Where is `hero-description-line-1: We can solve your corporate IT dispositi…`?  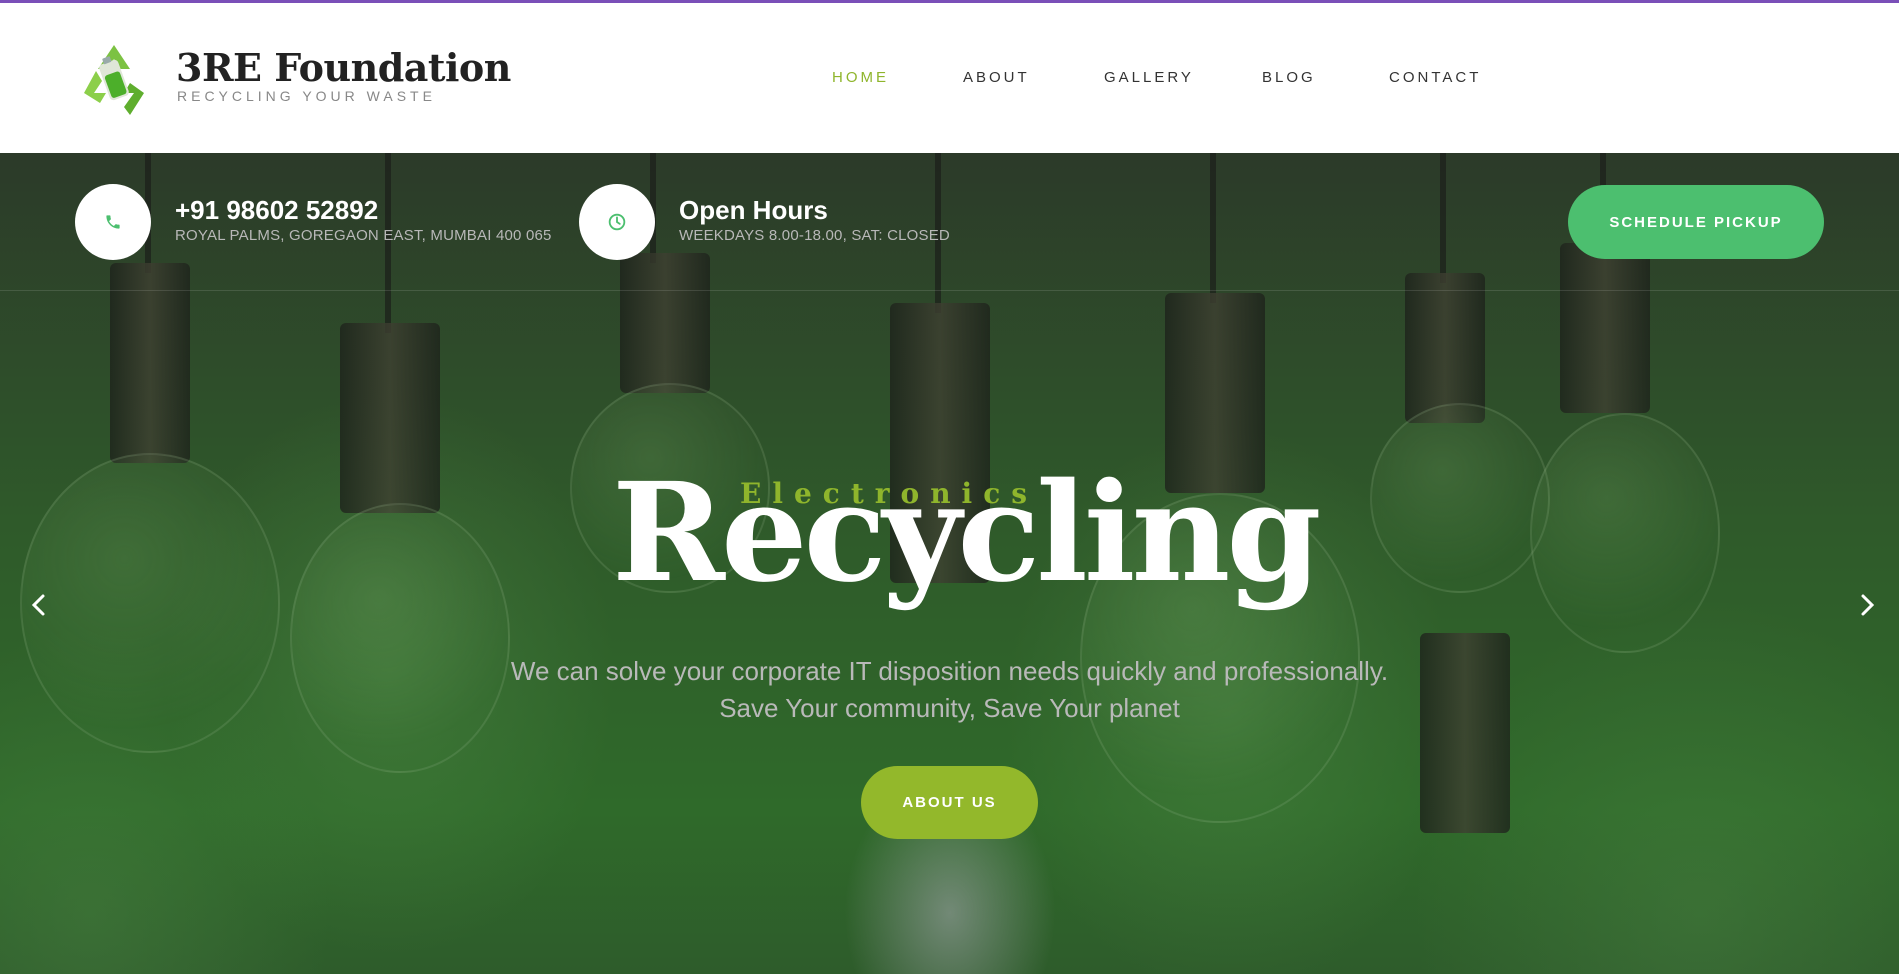
hero-description-line-1: We can solve your corporate IT dispositi… is located at coordinates (949, 671).